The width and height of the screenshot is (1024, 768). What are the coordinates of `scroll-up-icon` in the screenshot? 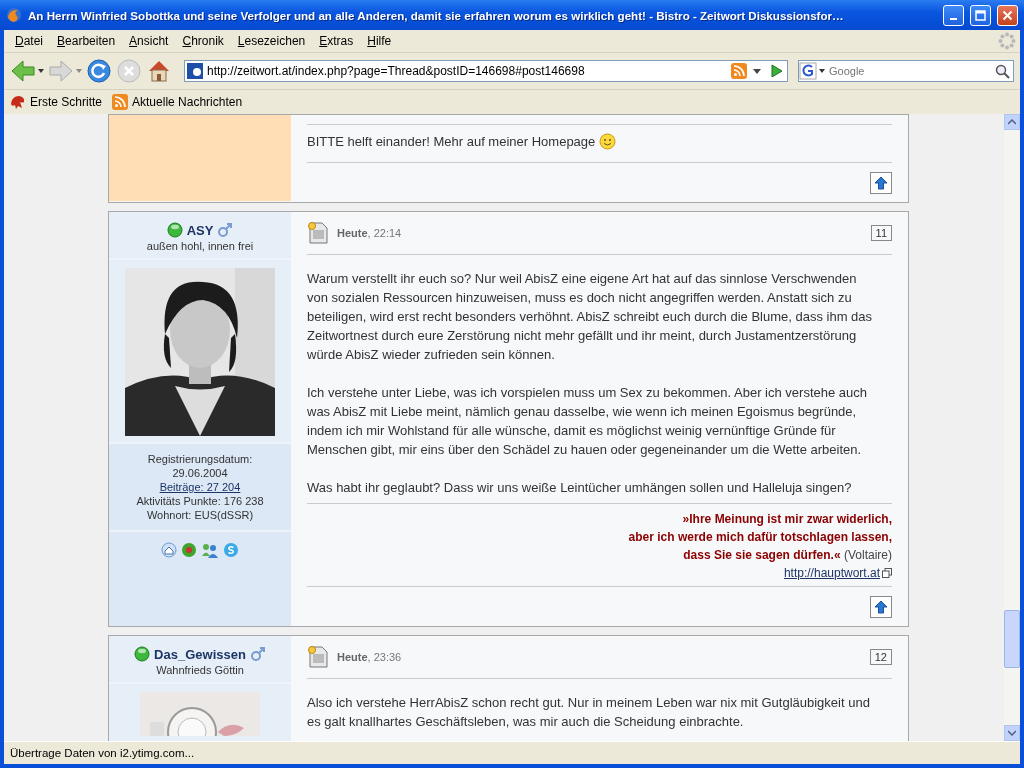 It's located at (1012, 122).